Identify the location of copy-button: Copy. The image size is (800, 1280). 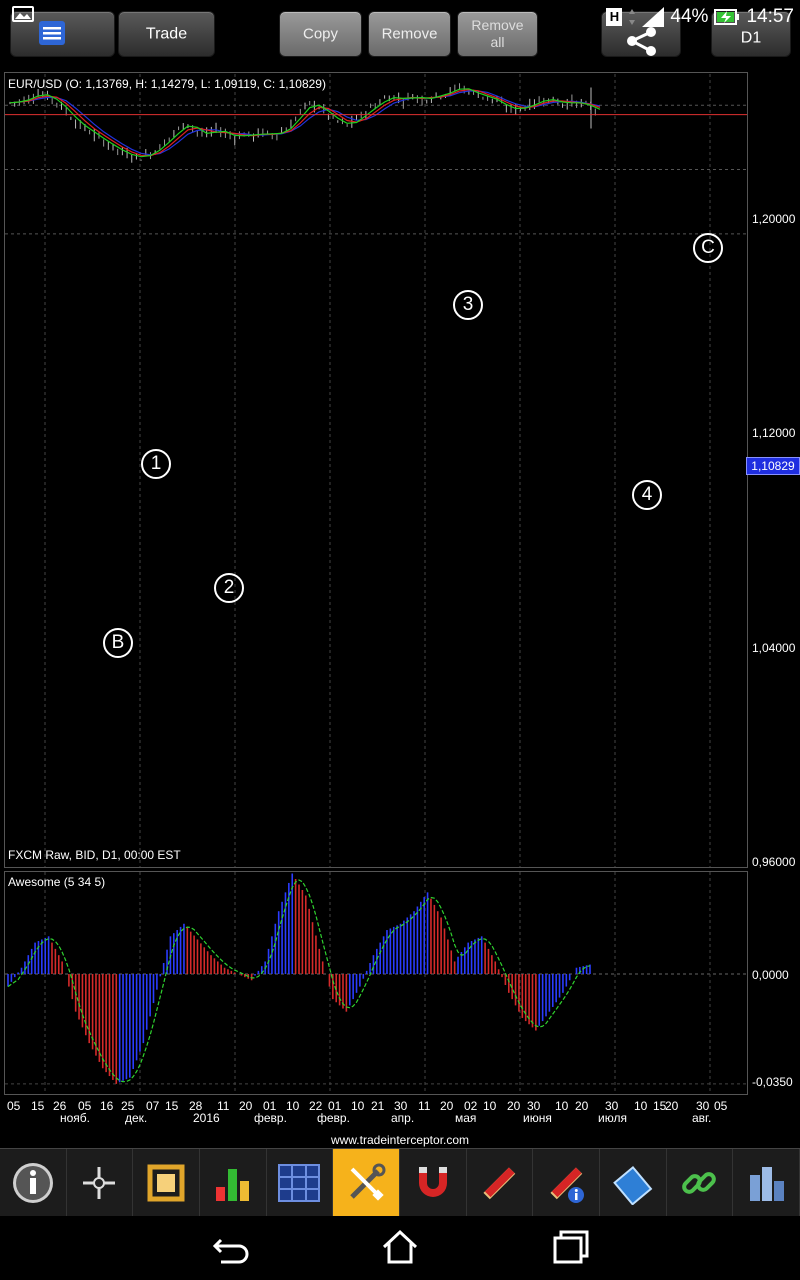
(320, 34).